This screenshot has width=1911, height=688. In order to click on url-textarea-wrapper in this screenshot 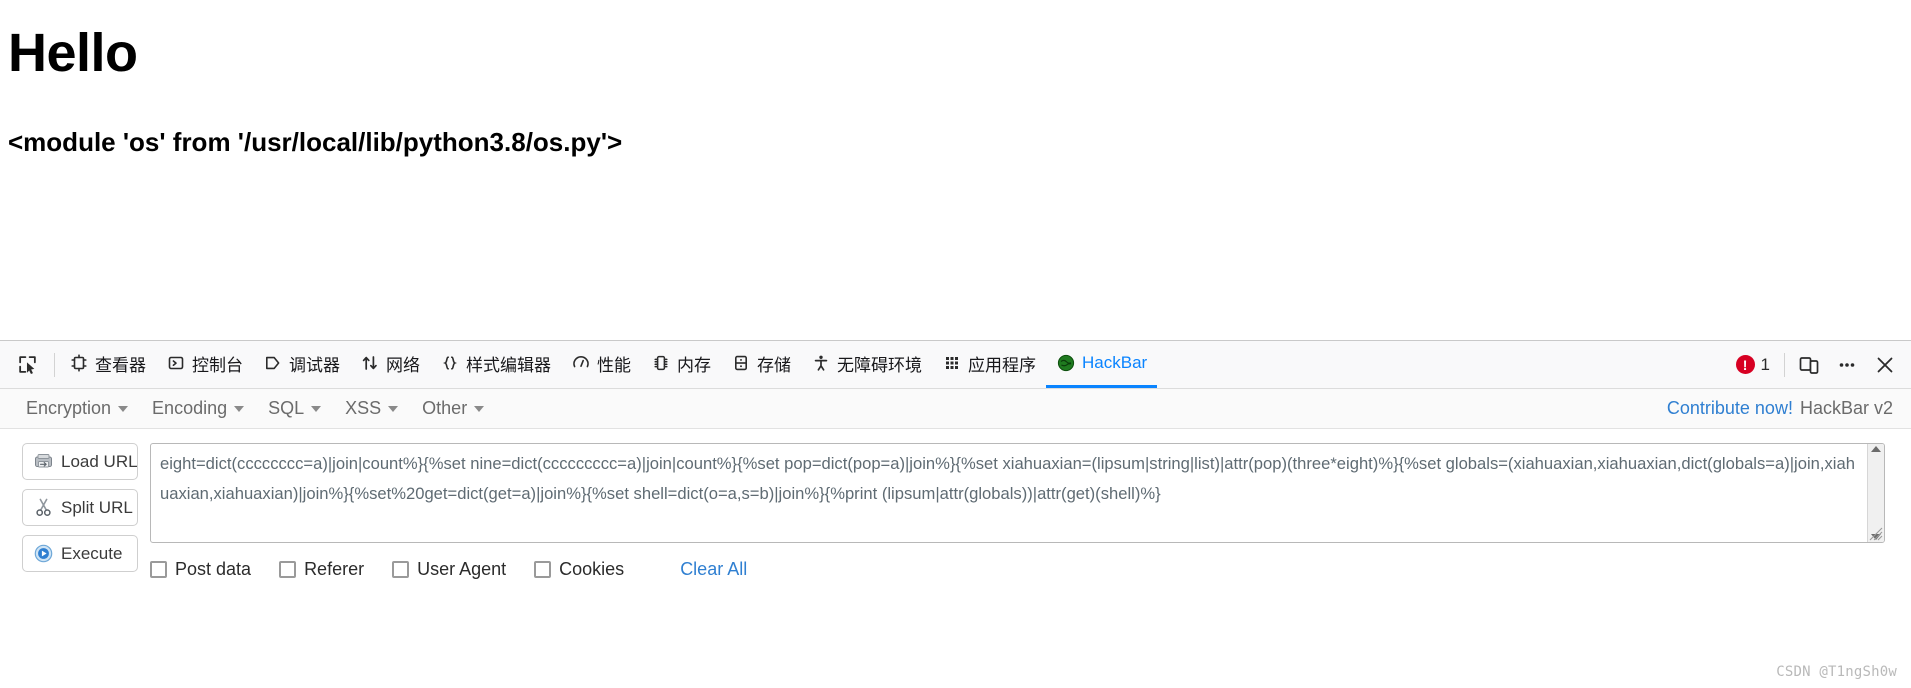, I will do `click(1017, 493)`.